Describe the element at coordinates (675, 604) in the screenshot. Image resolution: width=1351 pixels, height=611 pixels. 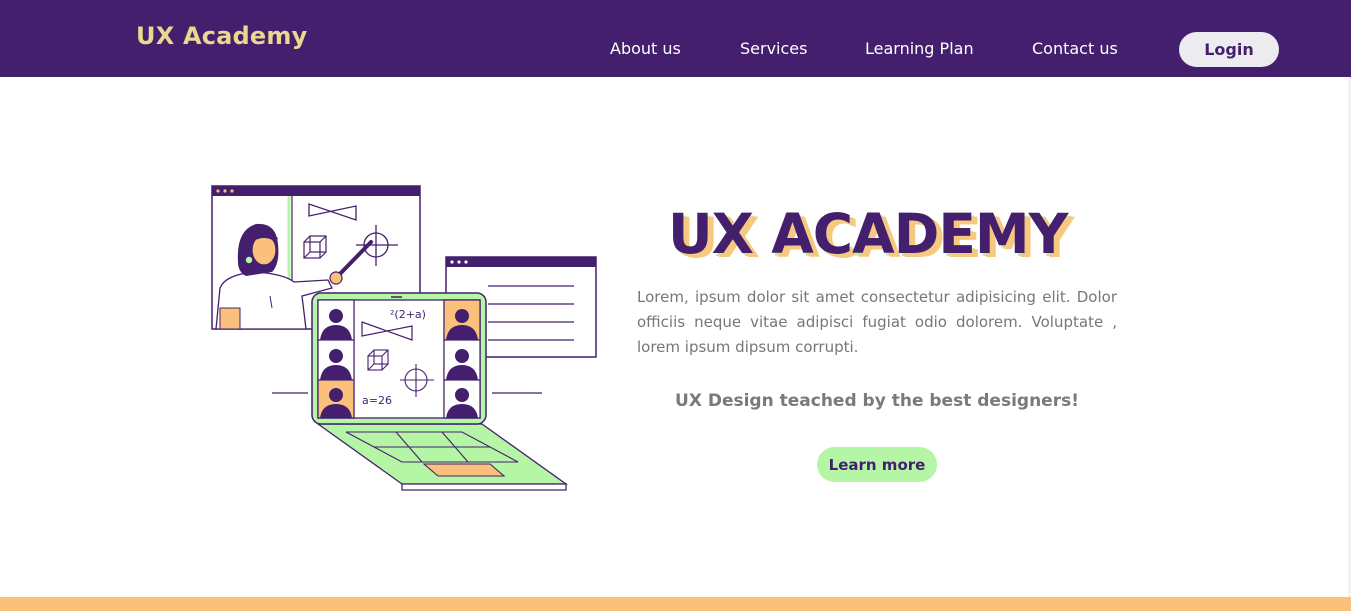
I see `footer-strip` at that location.